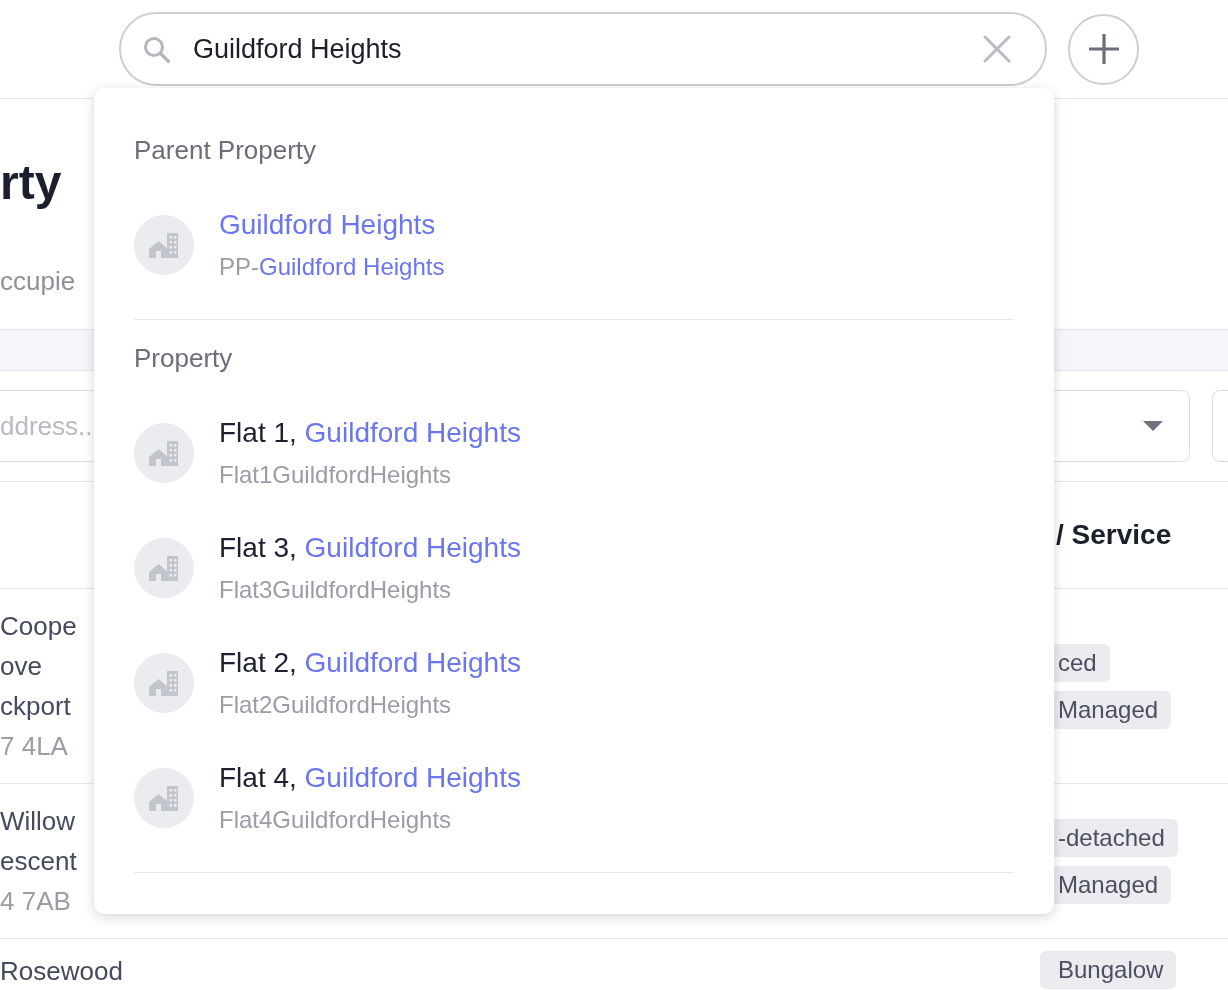 This screenshot has width=1228, height=990. Describe the element at coordinates (35, 706) in the screenshot. I see `address-text: ckport` at that location.